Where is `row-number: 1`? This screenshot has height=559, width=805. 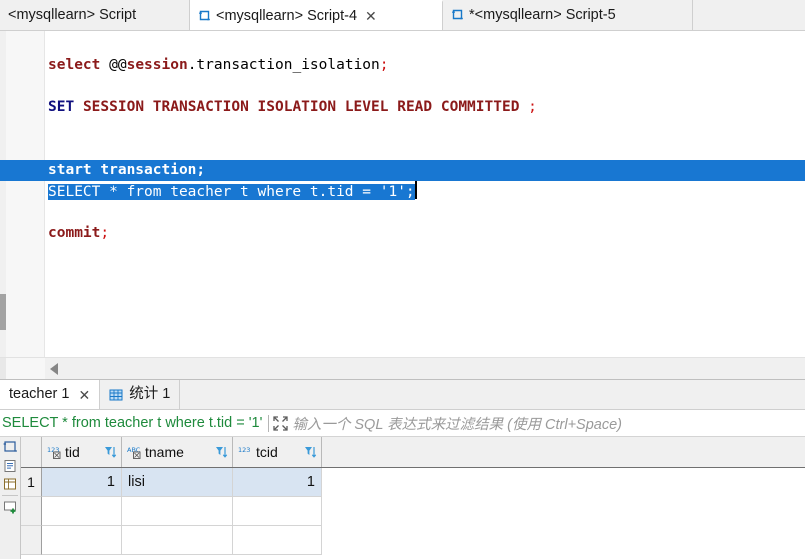 row-number: 1 is located at coordinates (31, 482).